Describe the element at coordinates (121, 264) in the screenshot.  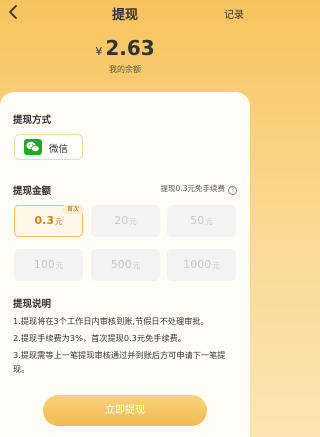
I see `amount-value: 500` at that location.